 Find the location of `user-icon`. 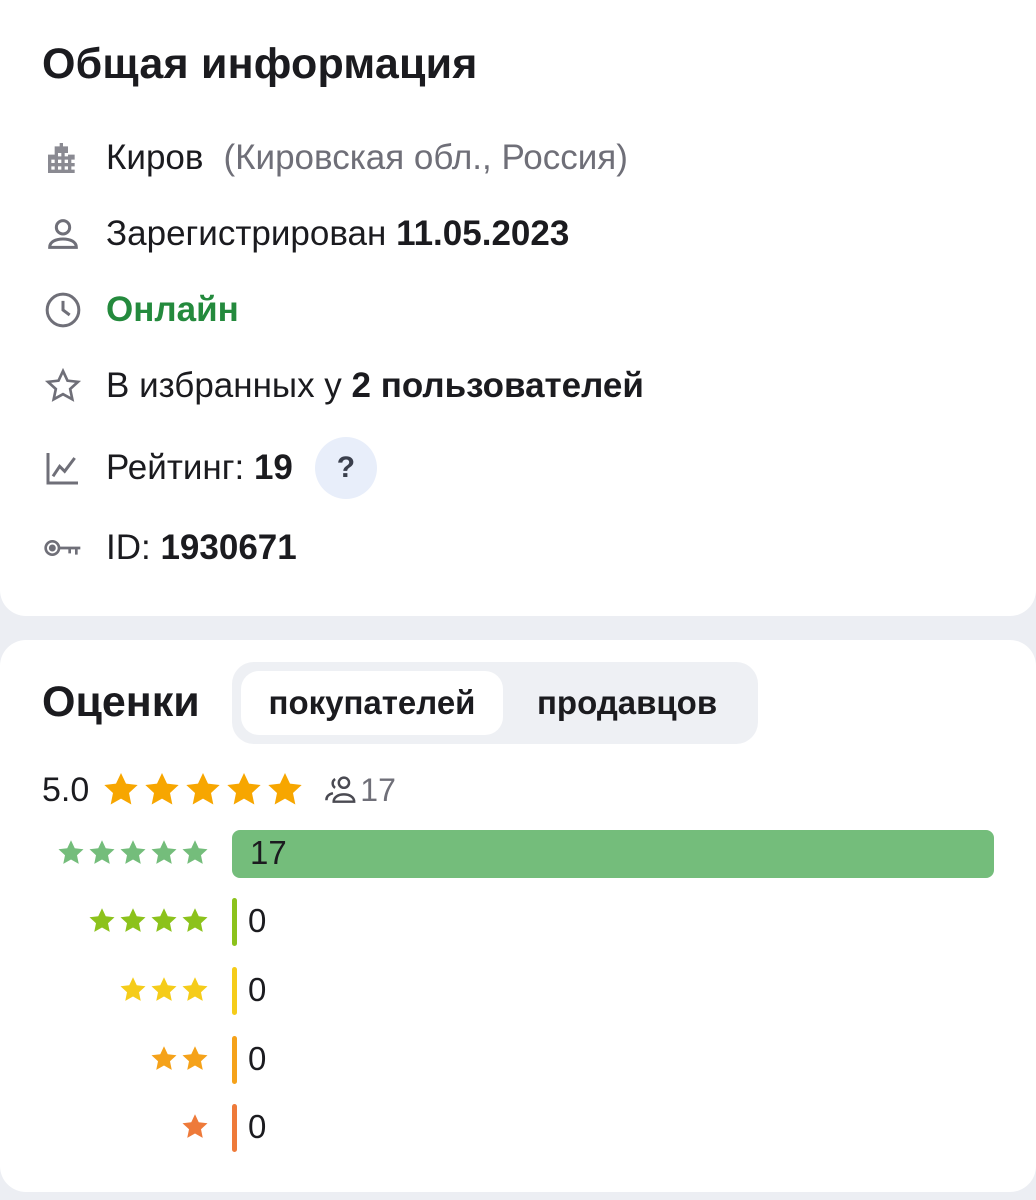

user-icon is located at coordinates (63, 234).